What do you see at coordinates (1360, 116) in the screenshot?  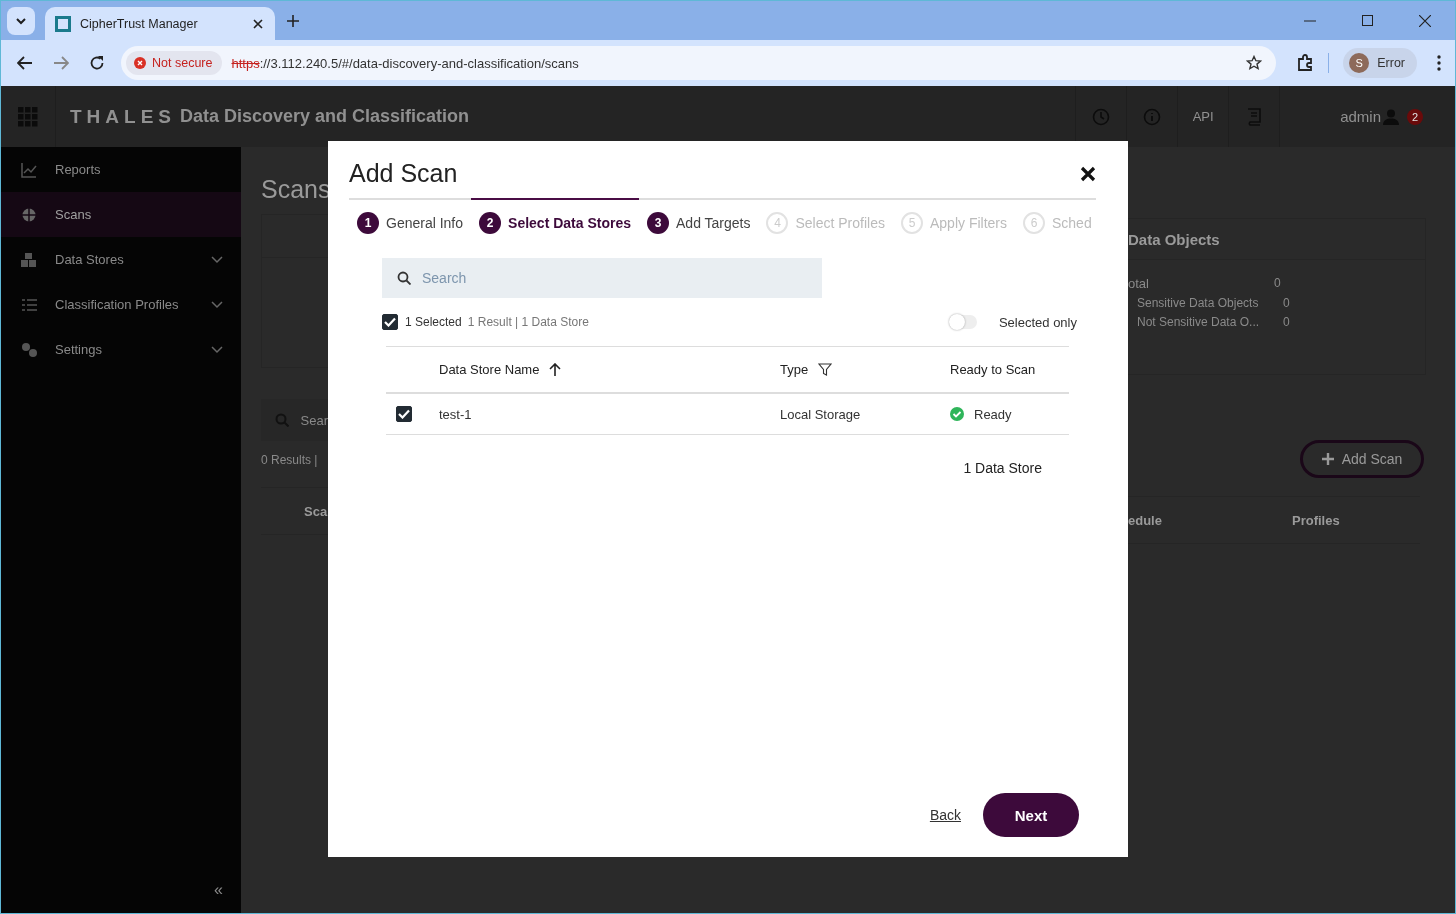 I see `user-name: admin` at bounding box center [1360, 116].